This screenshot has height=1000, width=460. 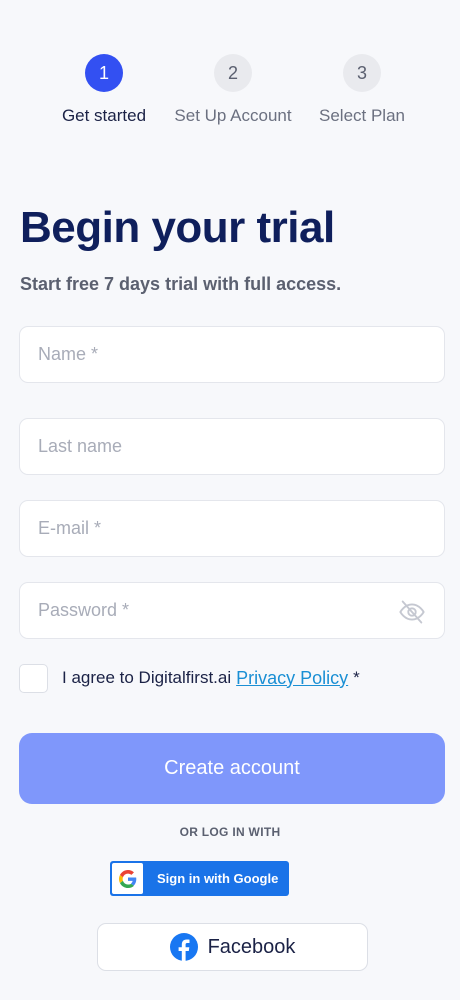 I want to click on name-input, so click(x=232, y=354).